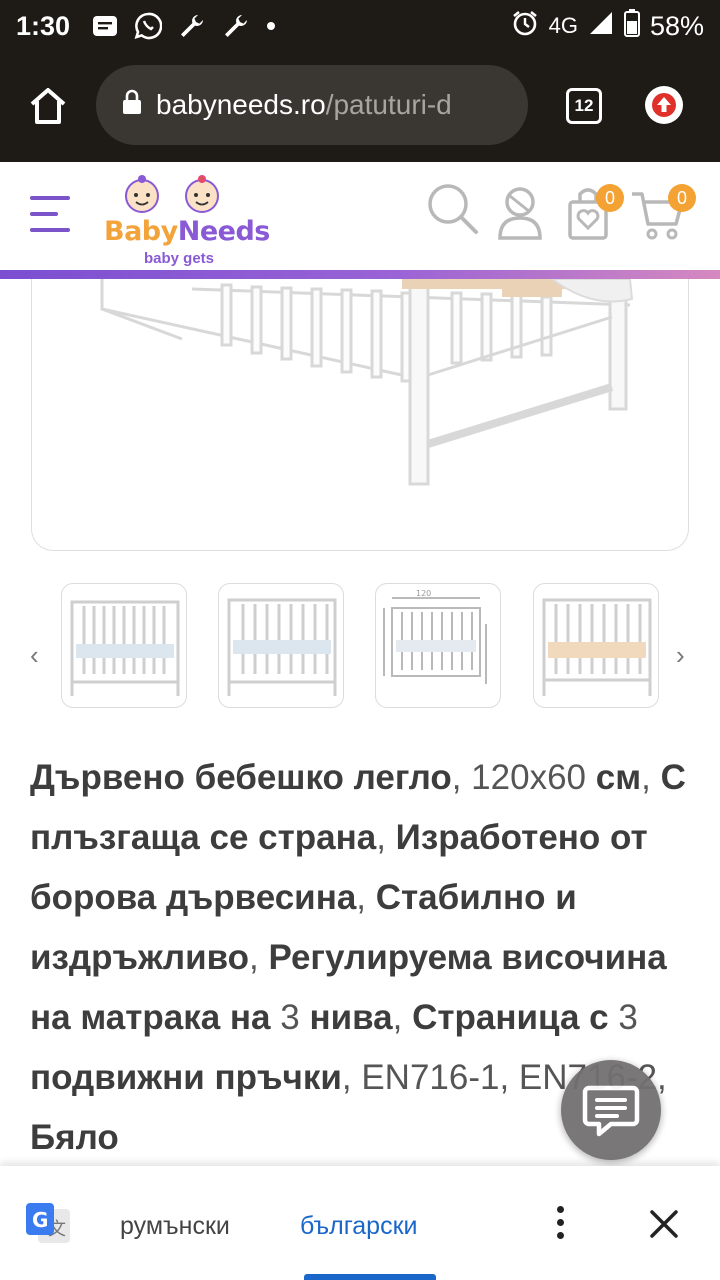 Image resolution: width=720 pixels, height=1280 pixels. What do you see at coordinates (584, 106) in the screenshot?
I see `tab-switcher-button: 12` at bounding box center [584, 106].